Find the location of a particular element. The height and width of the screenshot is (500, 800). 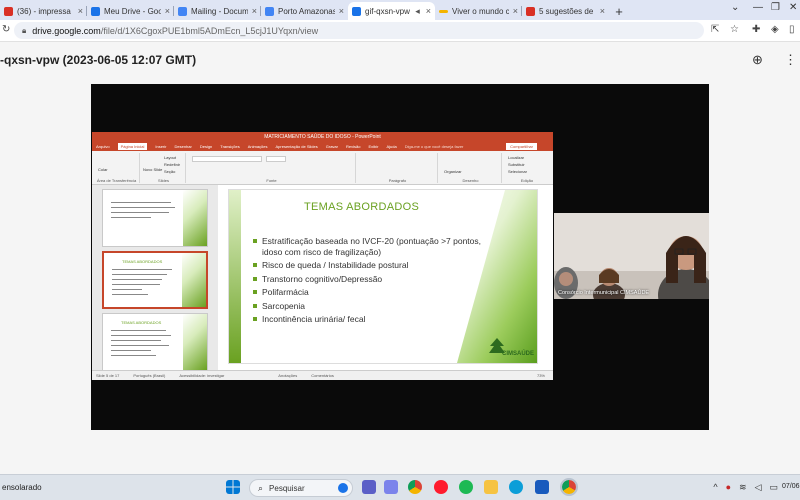

new-tab-button: + is located at coordinates (619, 11).